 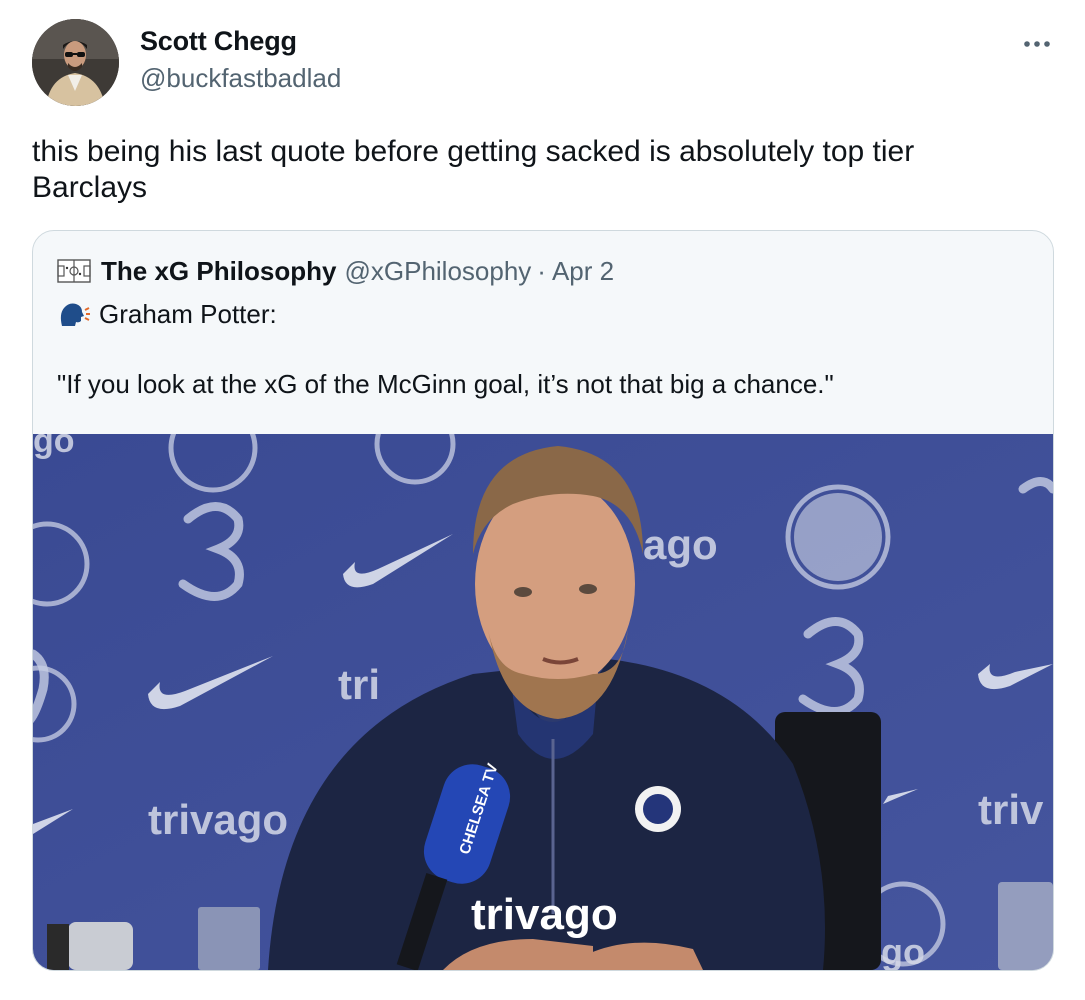 What do you see at coordinates (218, 41) in the screenshot?
I see `author-name: Scott Chegg` at bounding box center [218, 41].